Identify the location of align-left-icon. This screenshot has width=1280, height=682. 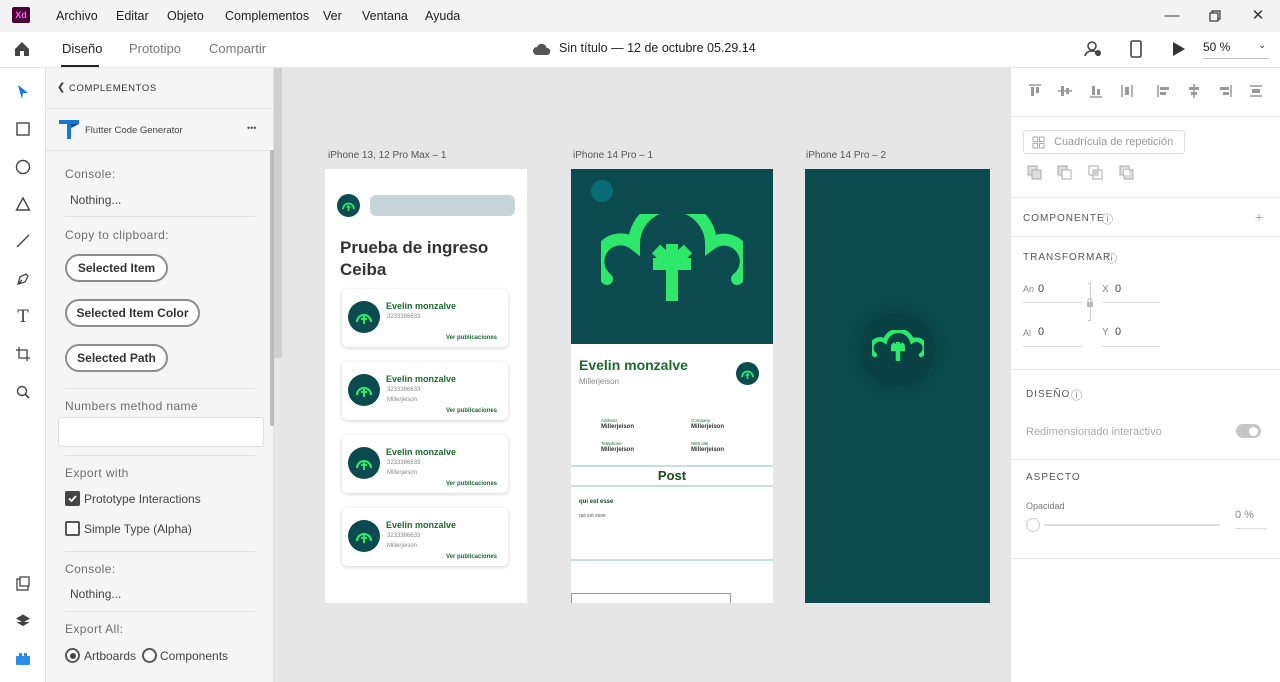
(1164, 91).